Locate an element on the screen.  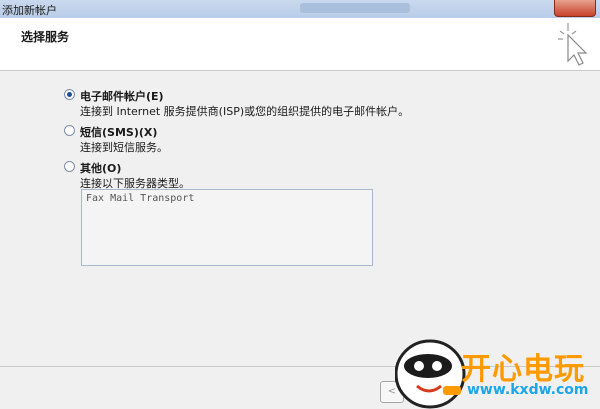
page-title: 选择服务 is located at coordinates (45, 37).